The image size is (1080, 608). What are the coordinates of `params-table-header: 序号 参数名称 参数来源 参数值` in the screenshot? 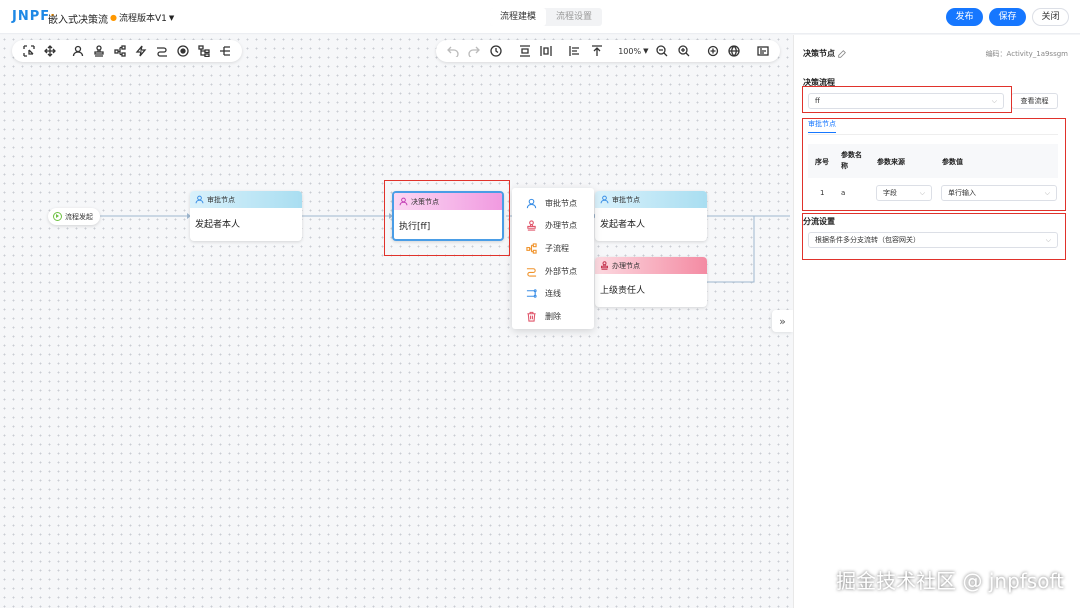 It's located at (933, 161).